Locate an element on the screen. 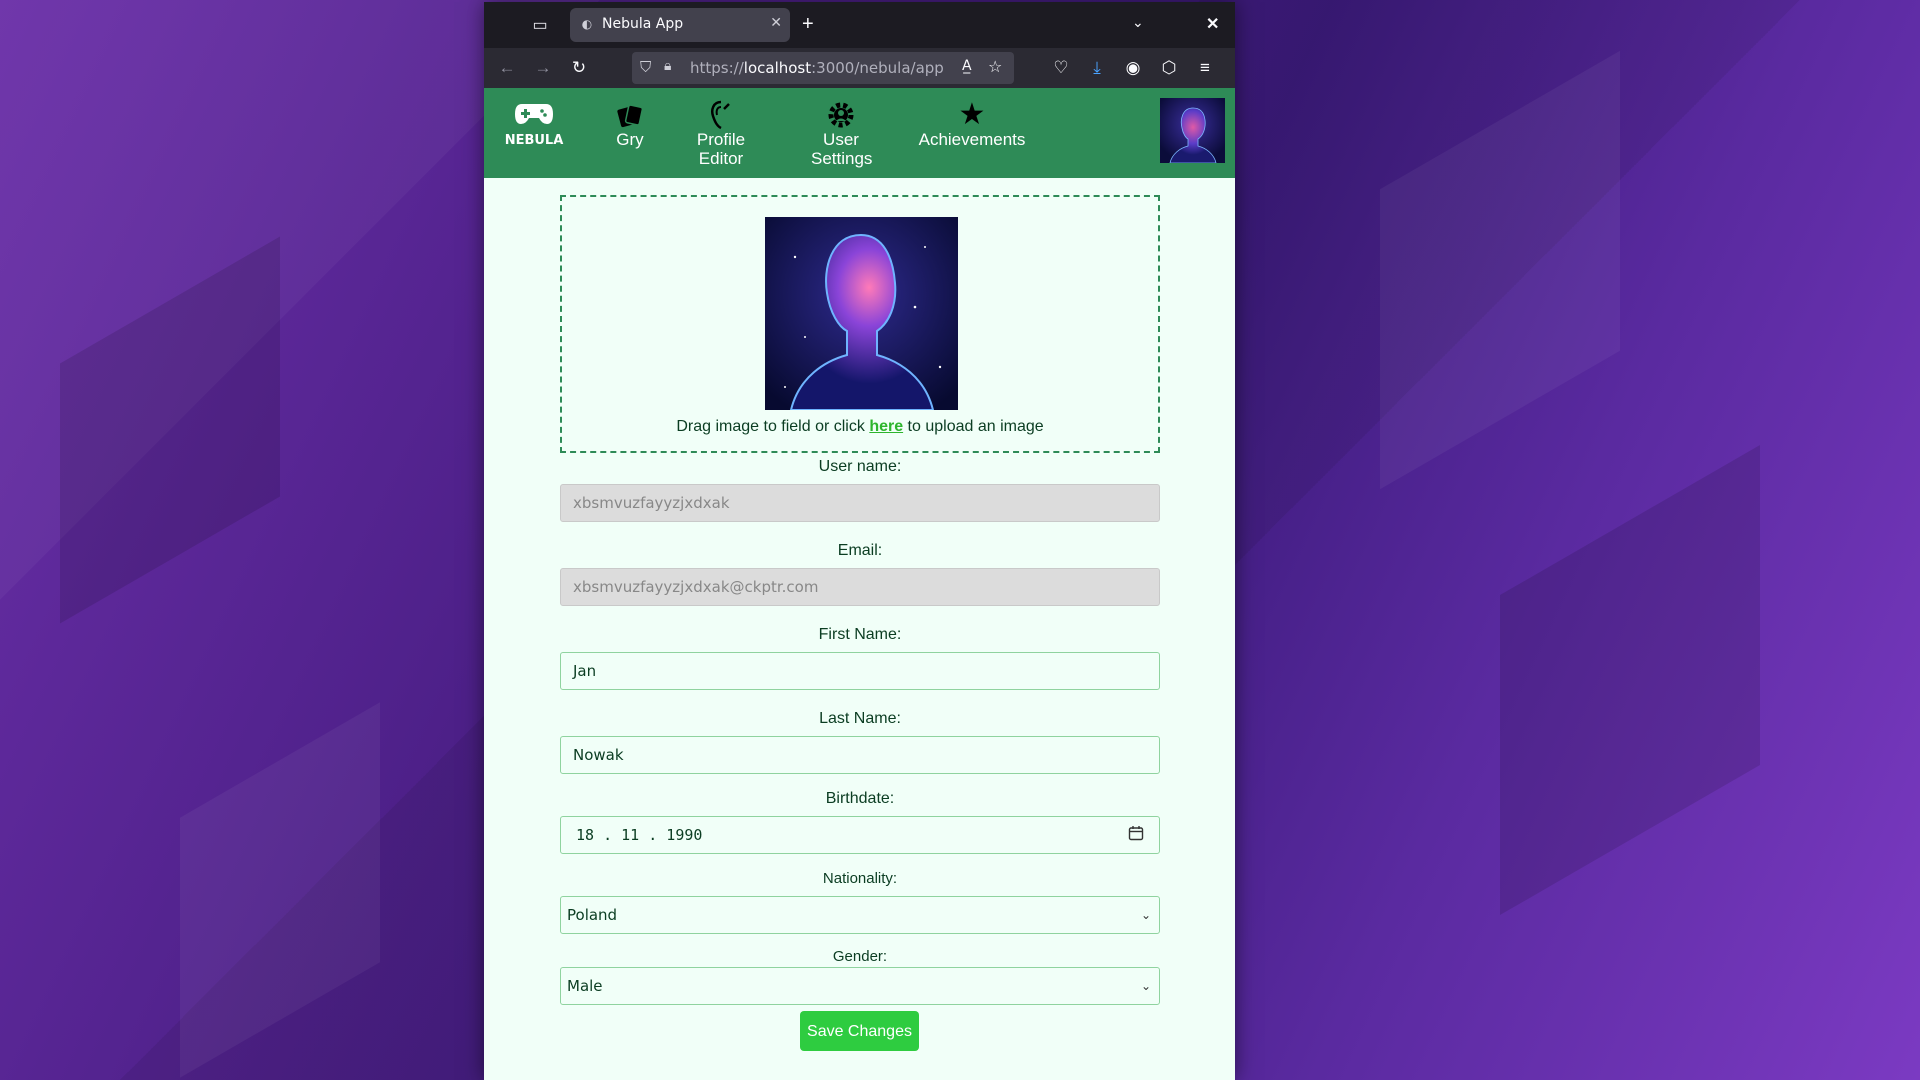 Image resolution: width=1920 pixels, height=1080 pixels. nav-item-gry: Gry is located at coordinates (630, 123).